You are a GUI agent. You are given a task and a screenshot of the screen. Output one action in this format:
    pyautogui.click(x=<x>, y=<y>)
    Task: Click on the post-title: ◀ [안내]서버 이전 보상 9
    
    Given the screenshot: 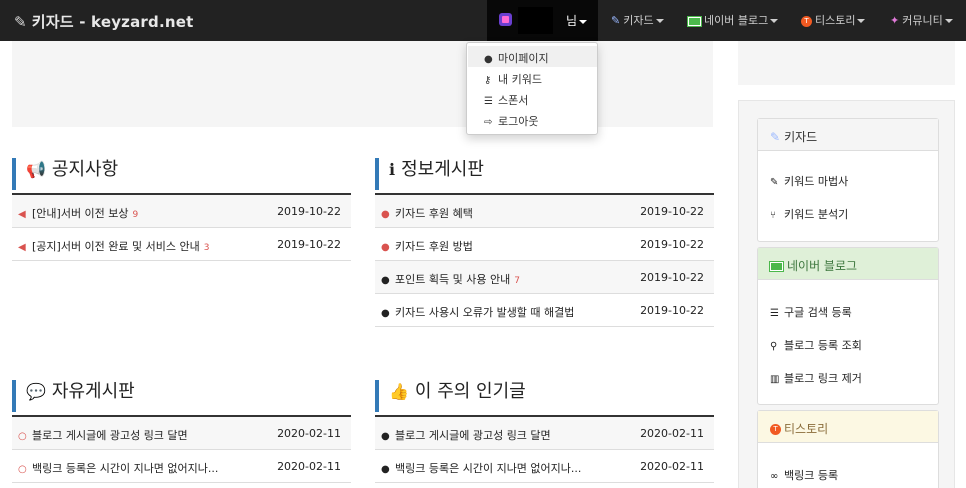 What is the action you would take?
    pyautogui.click(x=78, y=213)
    